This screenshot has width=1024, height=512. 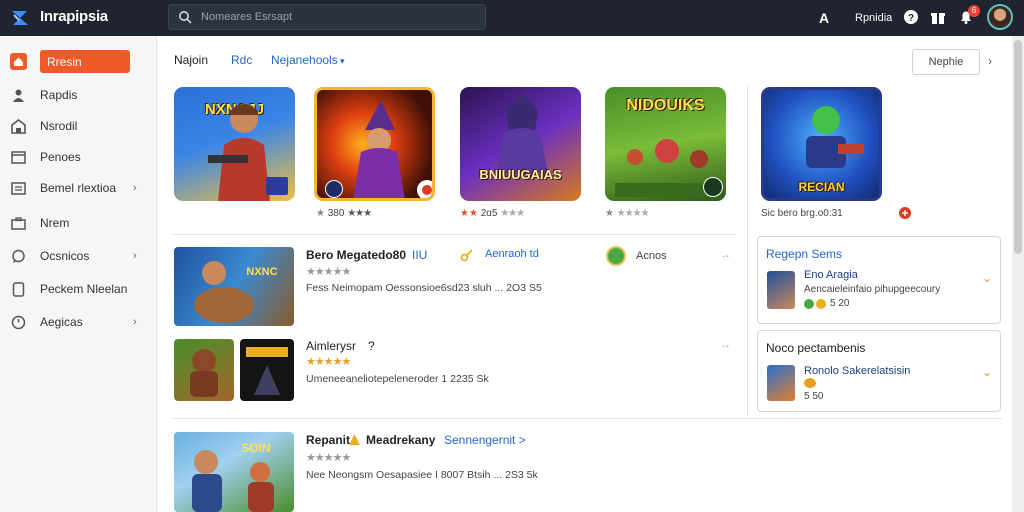 What do you see at coordinates (336, 213) in the screenshot?
I see `rating-value: 380` at bounding box center [336, 213].